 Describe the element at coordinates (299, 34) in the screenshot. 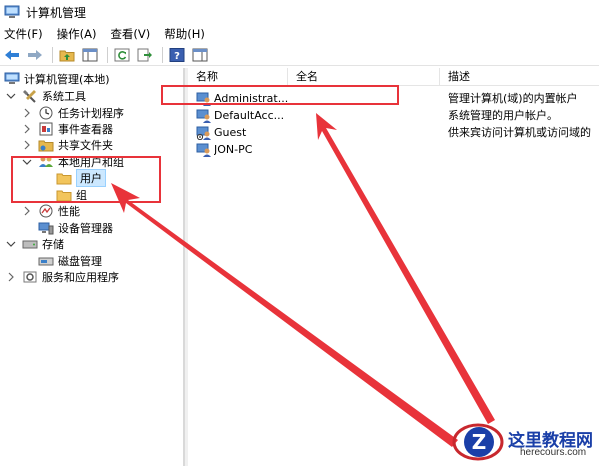

I see `menu-bar: 文件(F) 操作(A) 查看(V) 帮助(H)` at that location.